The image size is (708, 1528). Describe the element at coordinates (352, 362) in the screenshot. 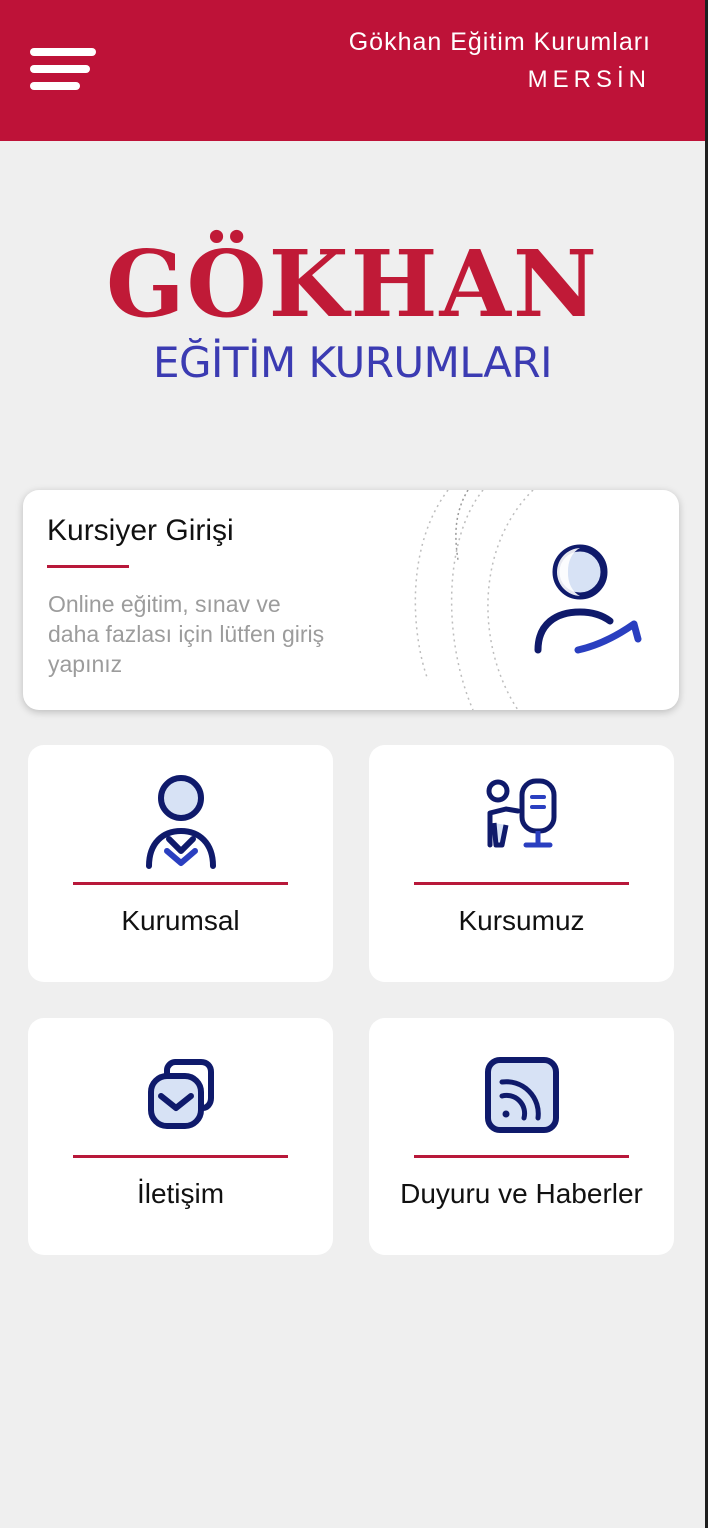

I see `logo-subtitle: EĞİTİM KURUMLARI` at that location.